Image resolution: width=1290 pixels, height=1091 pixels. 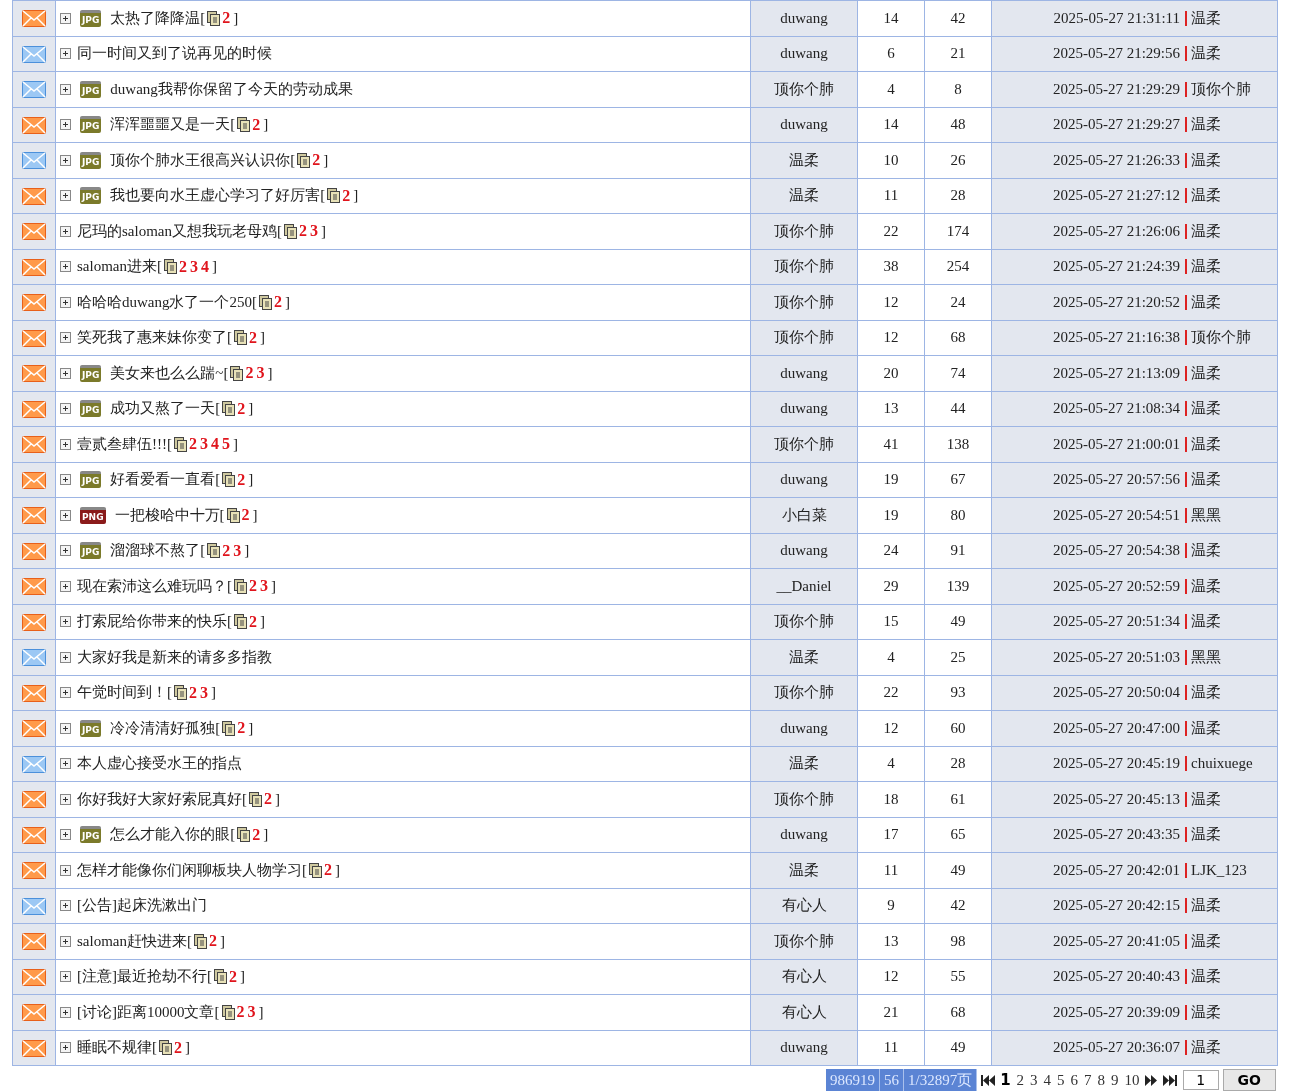 I want to click on topic-link: 冷冷清清好孤独, so click(x=163, y=728).